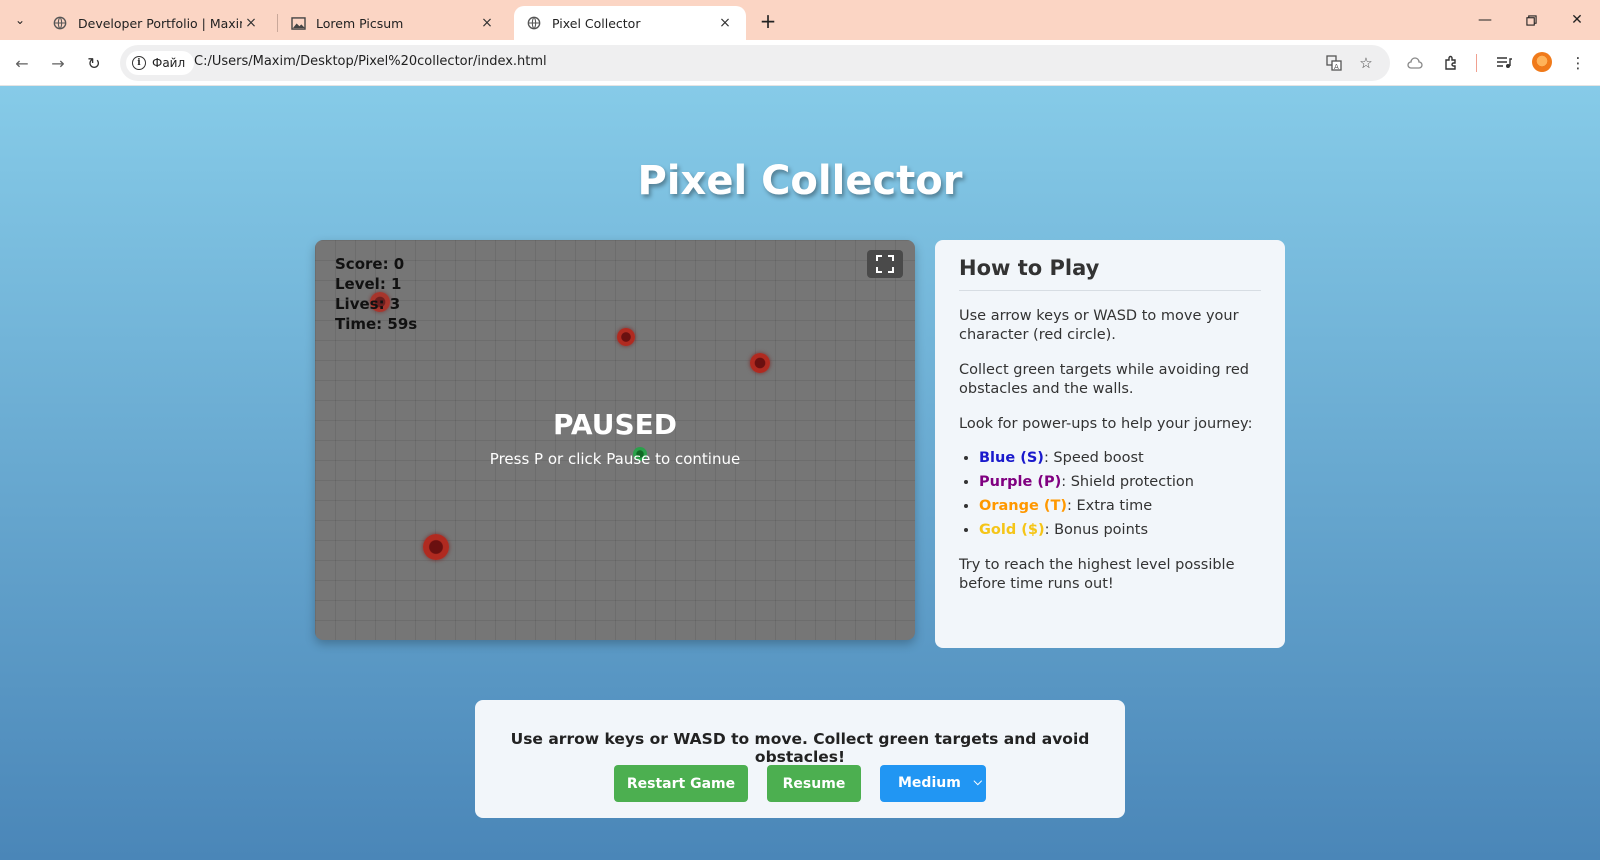 Image resolution: width=1600 pixels, height=860 pixels. Describe the element at coordinates (298, 23) in the screenshot. I see `image-icon` at that location.